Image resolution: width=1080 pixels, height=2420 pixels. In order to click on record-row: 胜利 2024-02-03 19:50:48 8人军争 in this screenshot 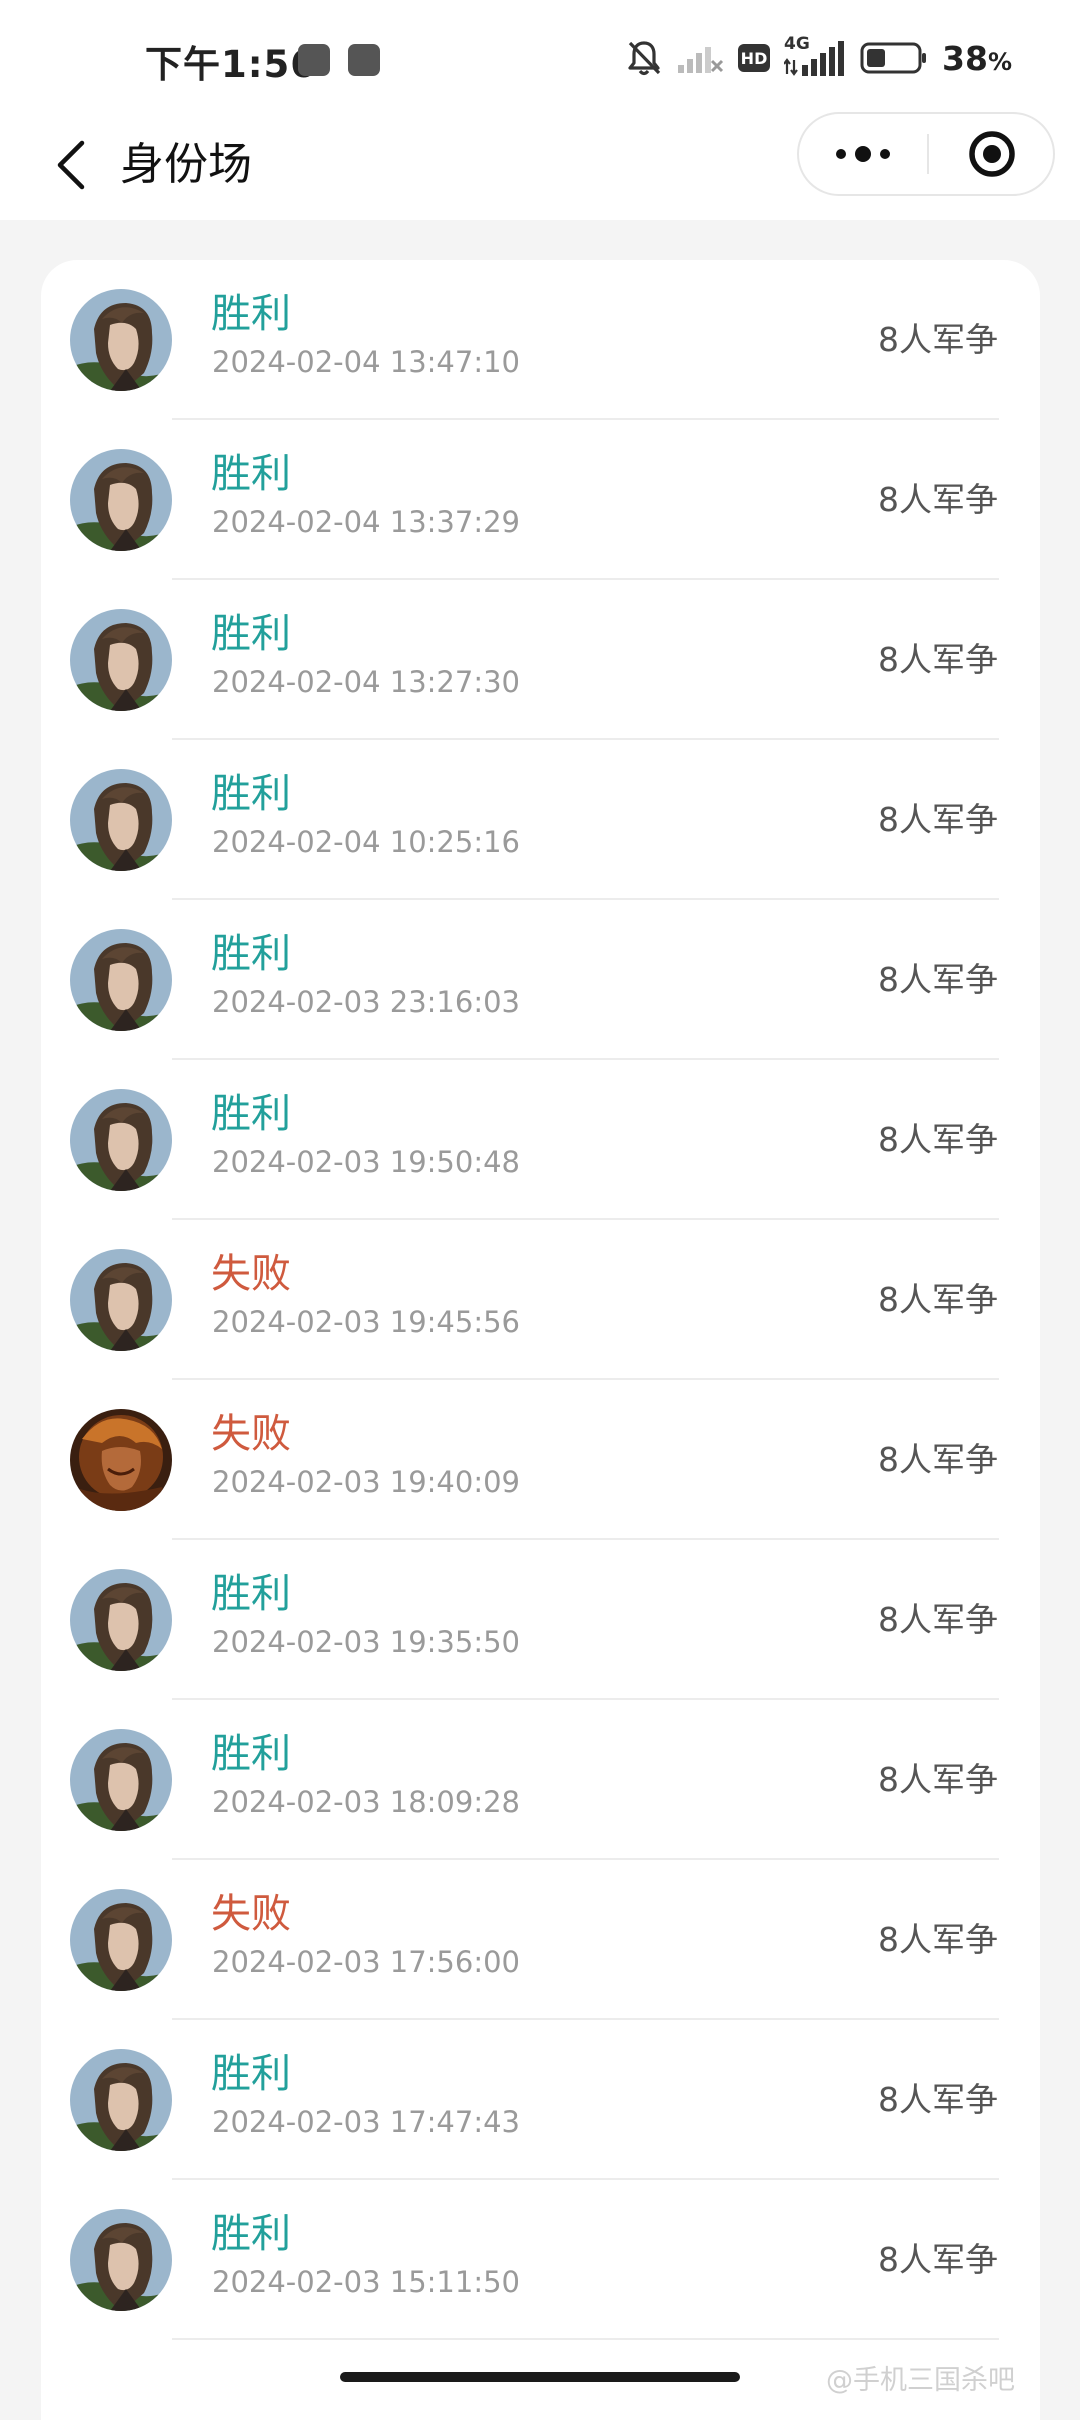, I will do `click(540, 1140)`.